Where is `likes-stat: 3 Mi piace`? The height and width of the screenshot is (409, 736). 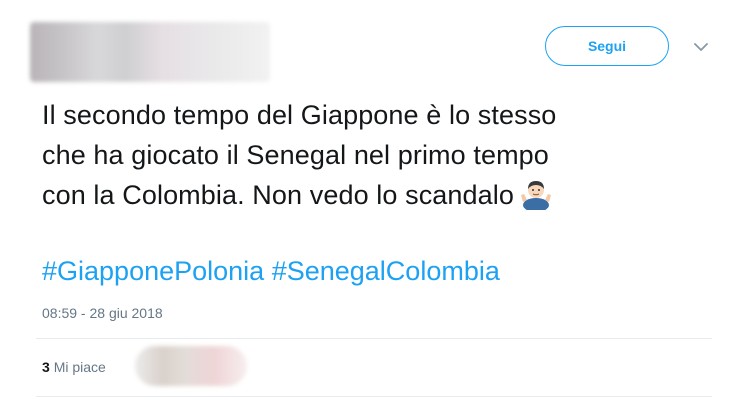
likes-stat: 3 Mi piace is located at coordinates (74, 367).